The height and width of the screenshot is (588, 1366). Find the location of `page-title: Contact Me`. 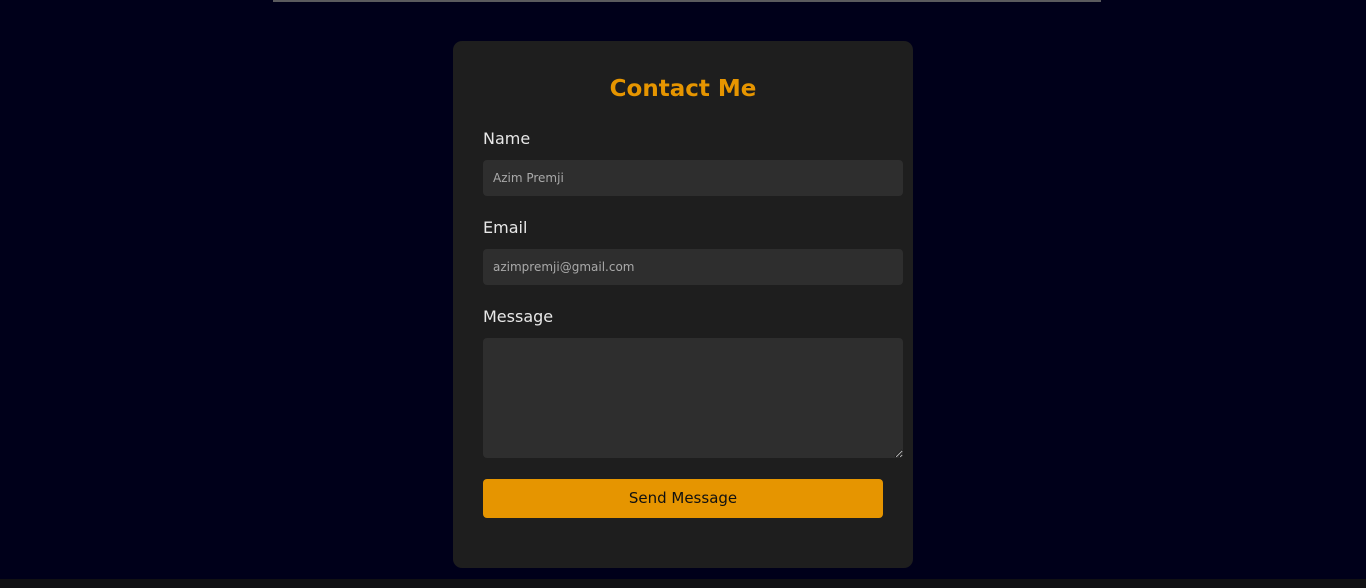

page-title: Contact Me is located at coordinates (683, 89).